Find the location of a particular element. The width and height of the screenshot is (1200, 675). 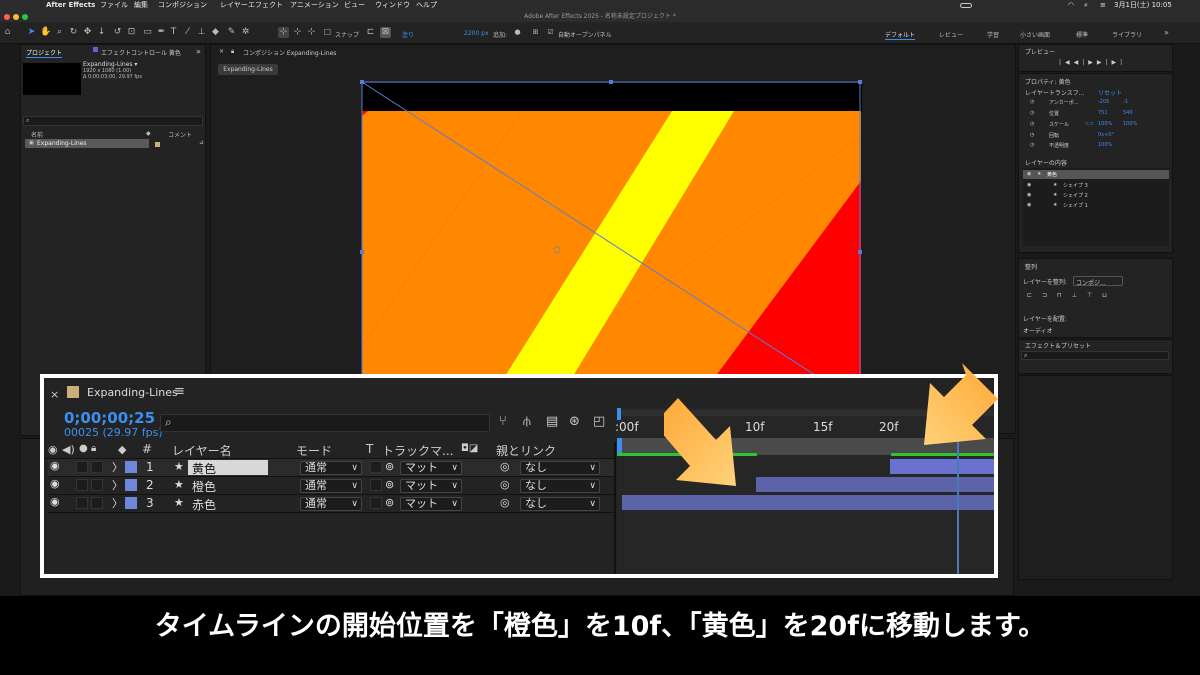

prop-scale-x: 100% is located at coordinates (1105, 124).